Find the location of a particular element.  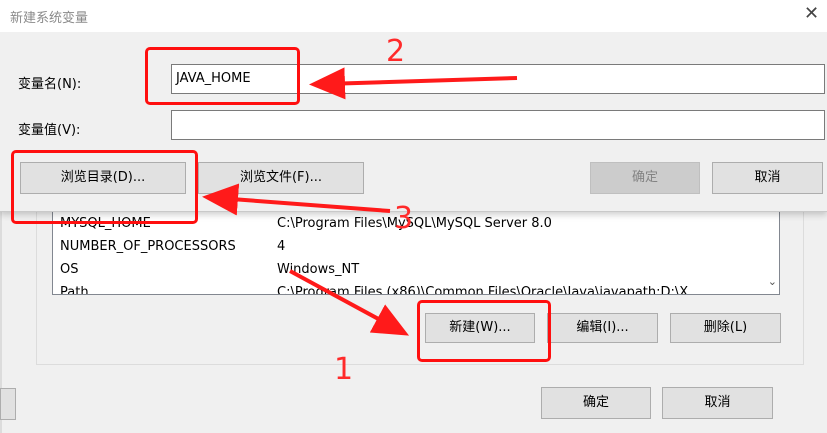

arrow-to-new-button is located at coordinates (349, 302).